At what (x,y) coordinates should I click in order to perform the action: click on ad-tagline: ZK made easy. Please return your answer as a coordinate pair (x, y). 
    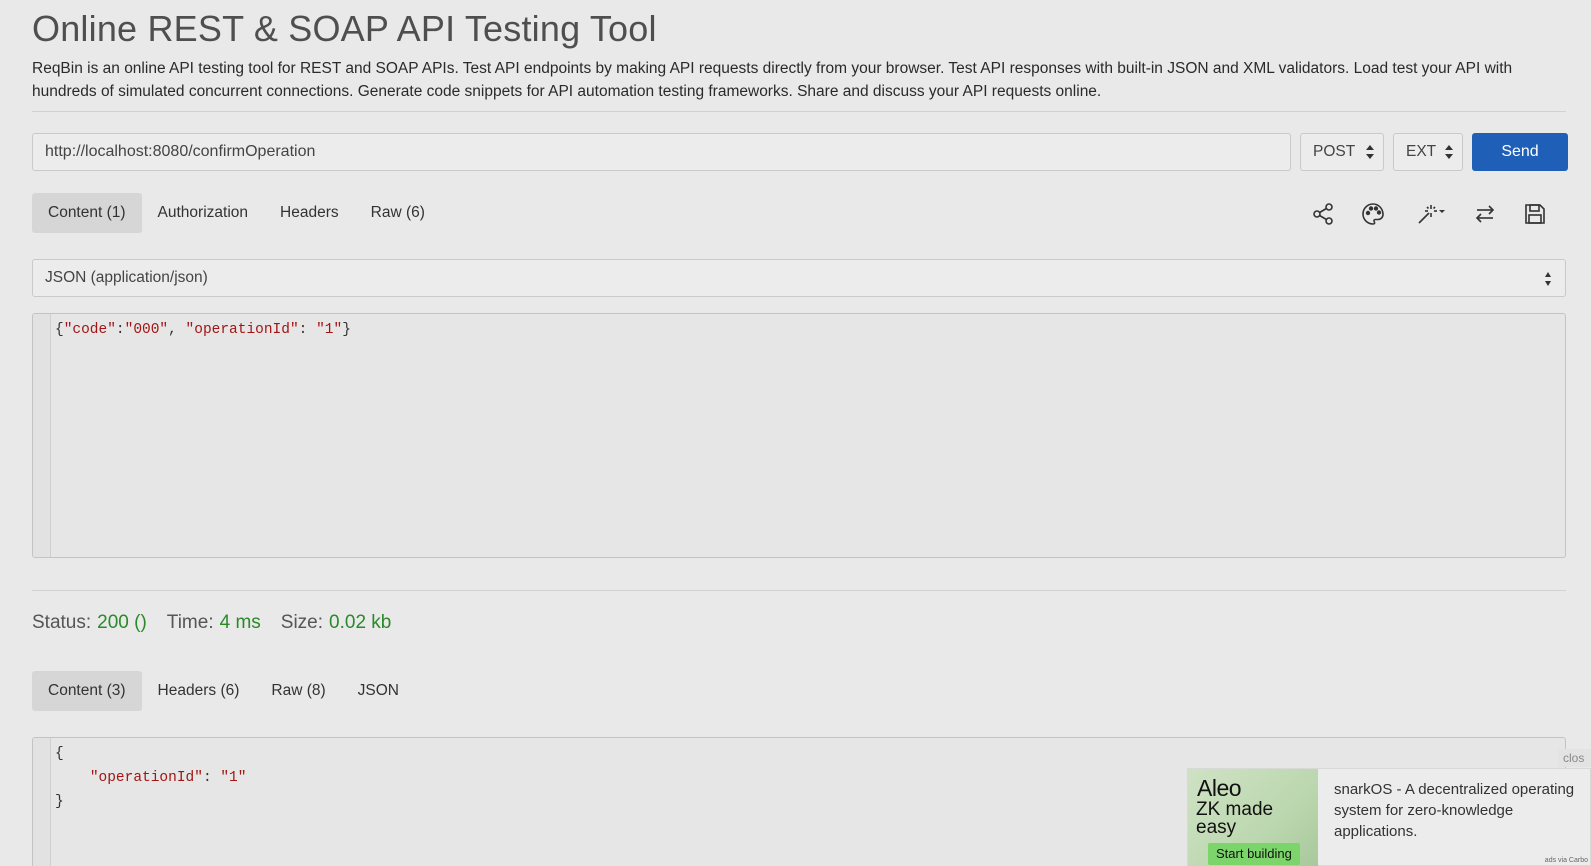
    Looking at the image, I should click on (1235, 818).